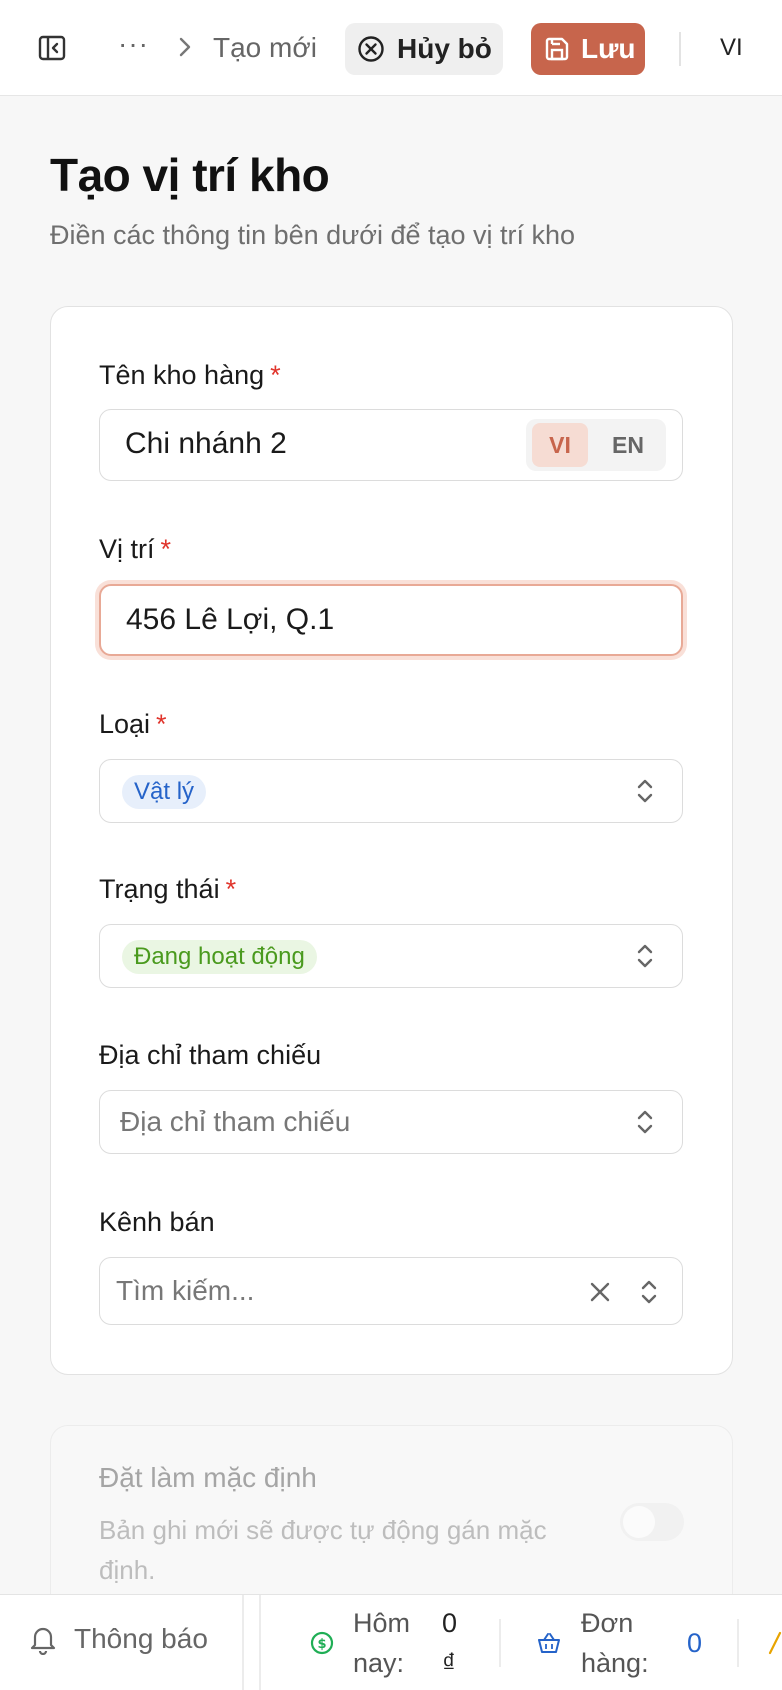 The image size is (782, 1690). Describe the element at coordinates (265, 47) in the screenshot. I see `breadcrumb-current: Tạo mới` at that location.